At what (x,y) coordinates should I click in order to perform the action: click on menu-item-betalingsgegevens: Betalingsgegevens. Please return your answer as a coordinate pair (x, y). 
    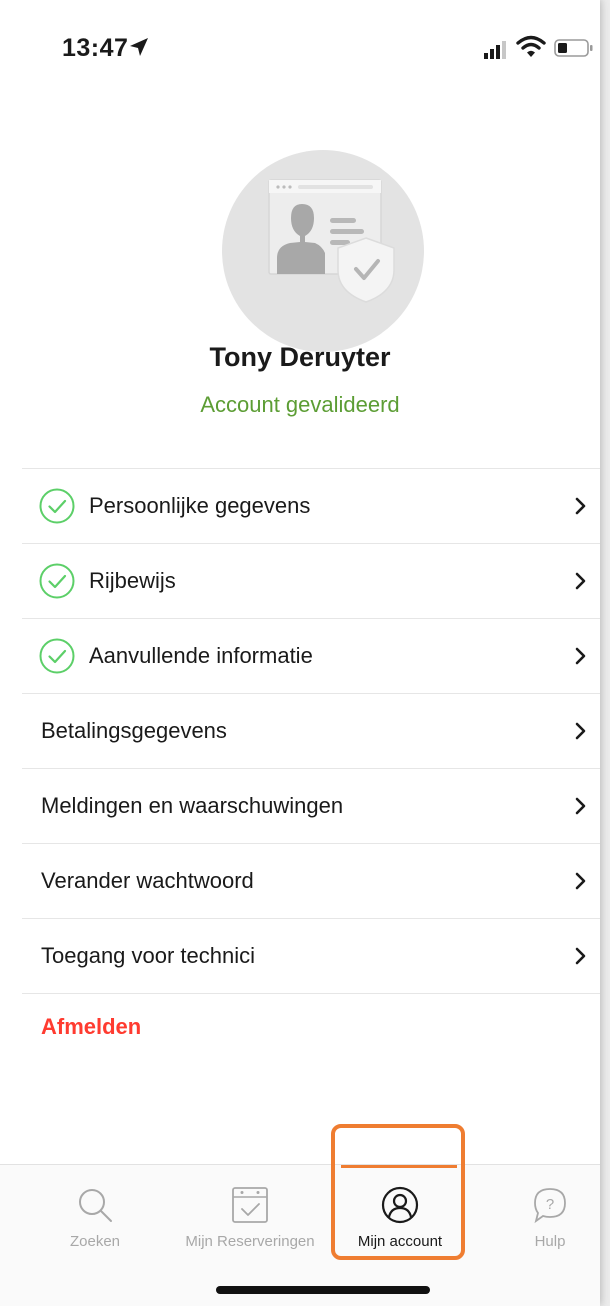
    Looking at the image, I should click on (311, 731).